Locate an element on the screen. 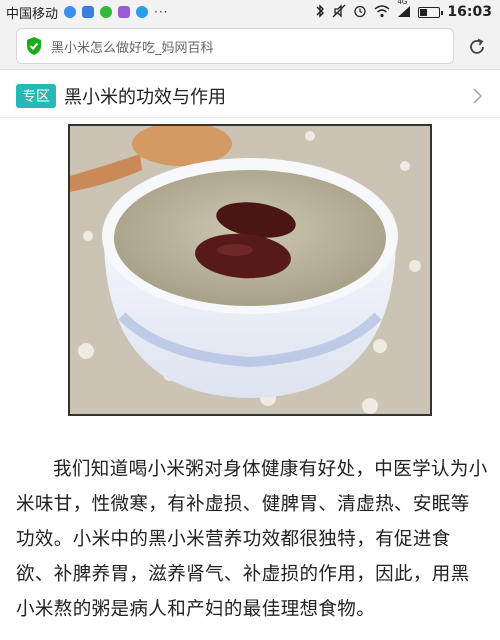 Image resolution: width=500 pixels, height=640 pixels. clock: 16:03 is located at coordinates (469, 12).